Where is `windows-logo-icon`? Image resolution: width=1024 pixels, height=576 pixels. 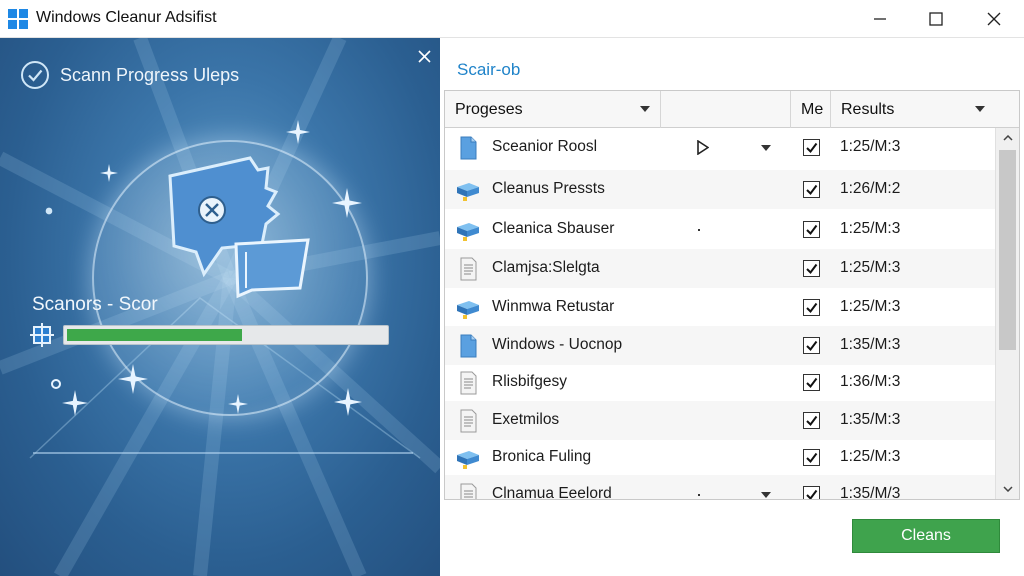 windows-logo-icon is located at coordinates (18, 19).